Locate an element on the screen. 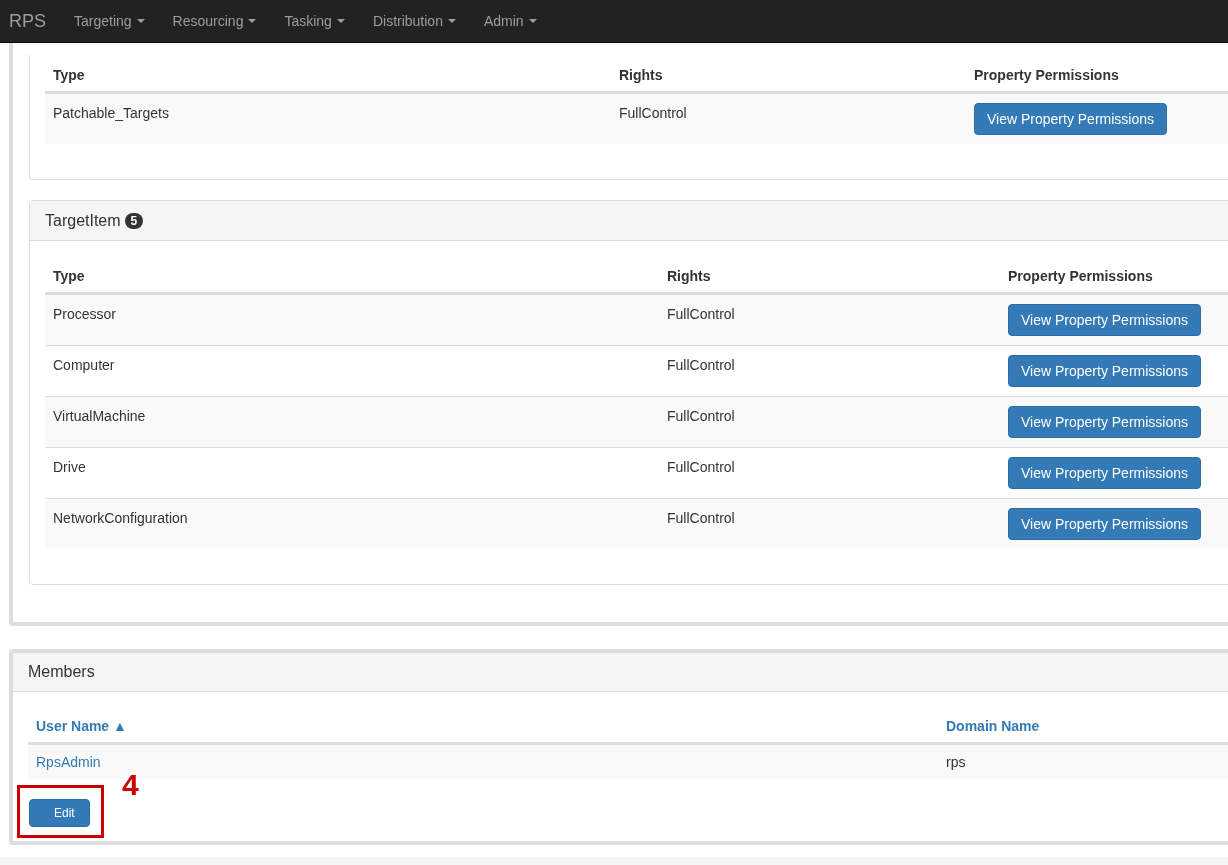 This screenshot has height=865, width=1228. table-cell: VirtualMachine is located at coordinates (99, 416).